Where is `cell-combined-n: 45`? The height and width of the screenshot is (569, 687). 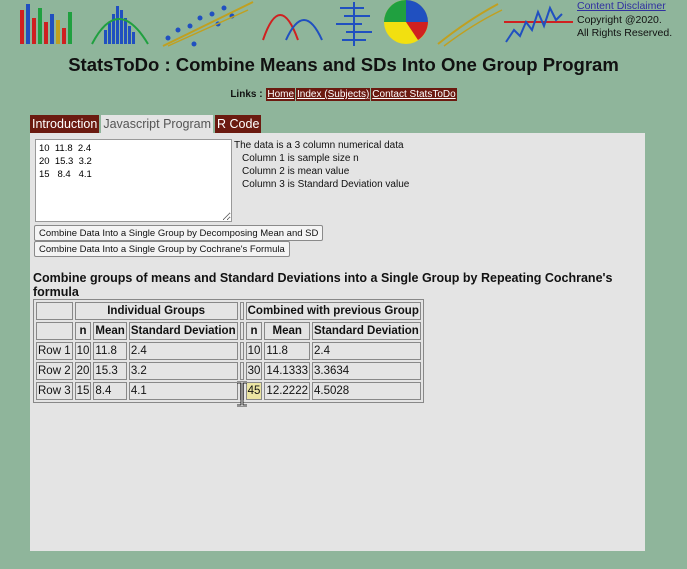
cell-combined-n: 45 is located at coordinates (254, 391).